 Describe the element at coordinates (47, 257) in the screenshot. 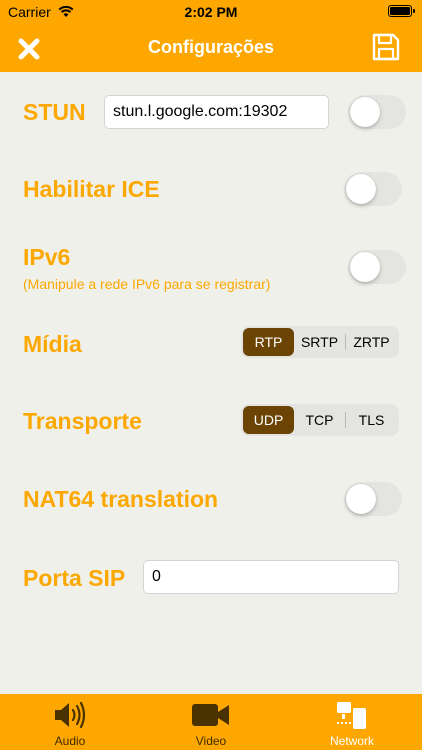

I see `ipv6-label: IPv6` at that location.